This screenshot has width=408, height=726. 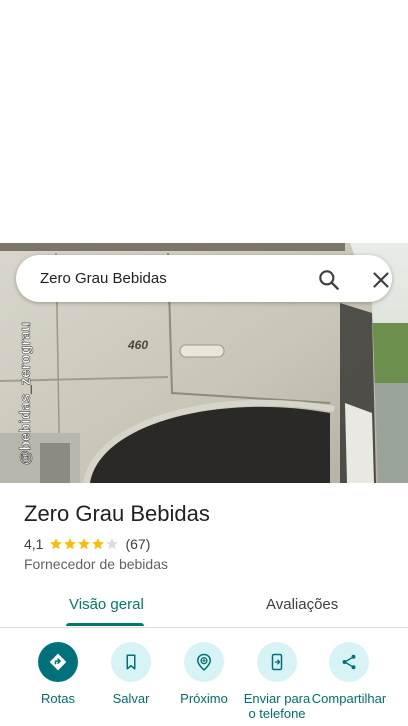 What do you see at coordinates (204, 608) in the screenshot?
I see `tab-bar: Visão geral Avaliações` at bounding box center [204, 608].